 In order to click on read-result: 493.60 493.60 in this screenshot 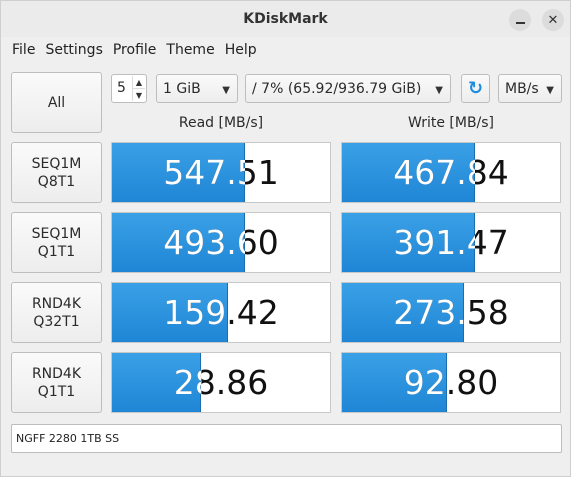, I will do `click(221, 242)`.